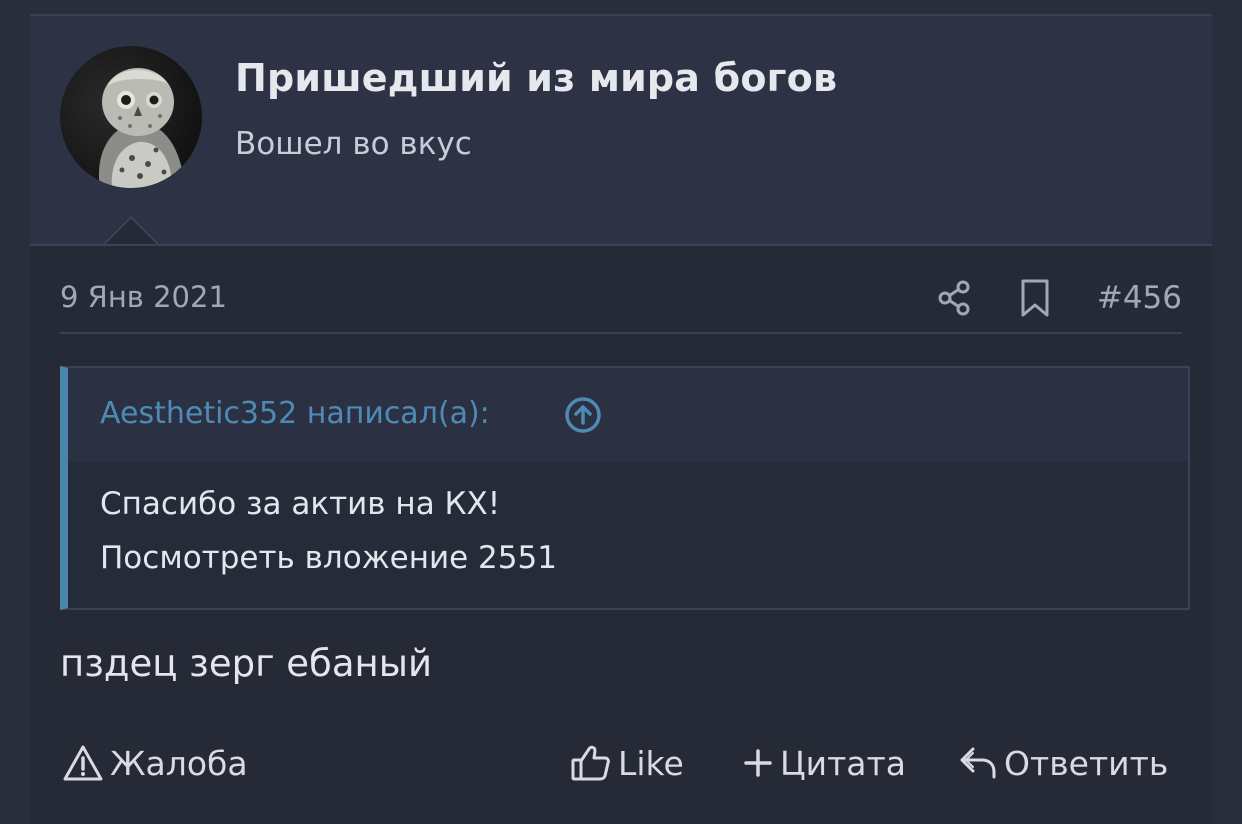 The height and width of the screenshot is (824, 1242). I want to click on bookmark-icon, so click(1035, 298).